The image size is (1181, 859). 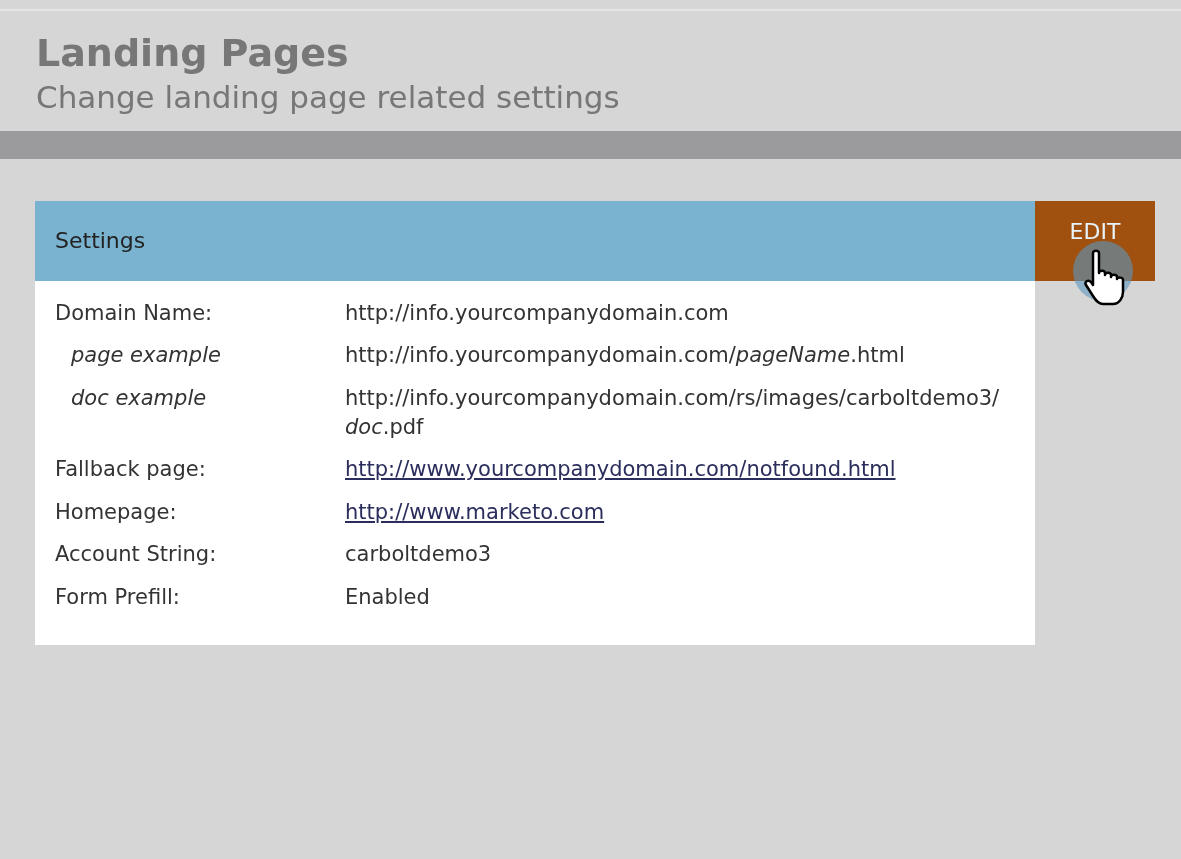 I want to click on link: http://www.marketo.com, so click(x=475, y=511).